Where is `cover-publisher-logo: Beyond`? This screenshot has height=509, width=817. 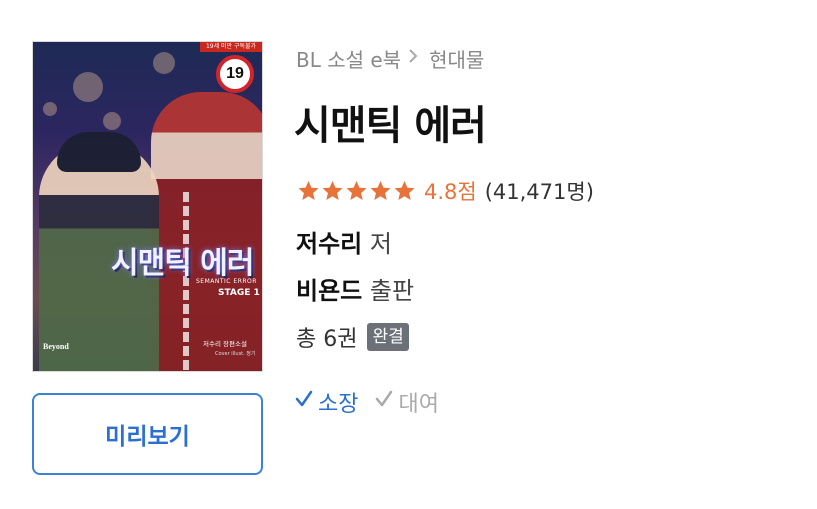
cover-publisher-logo: Beyond is located at coordinates (56, 346).